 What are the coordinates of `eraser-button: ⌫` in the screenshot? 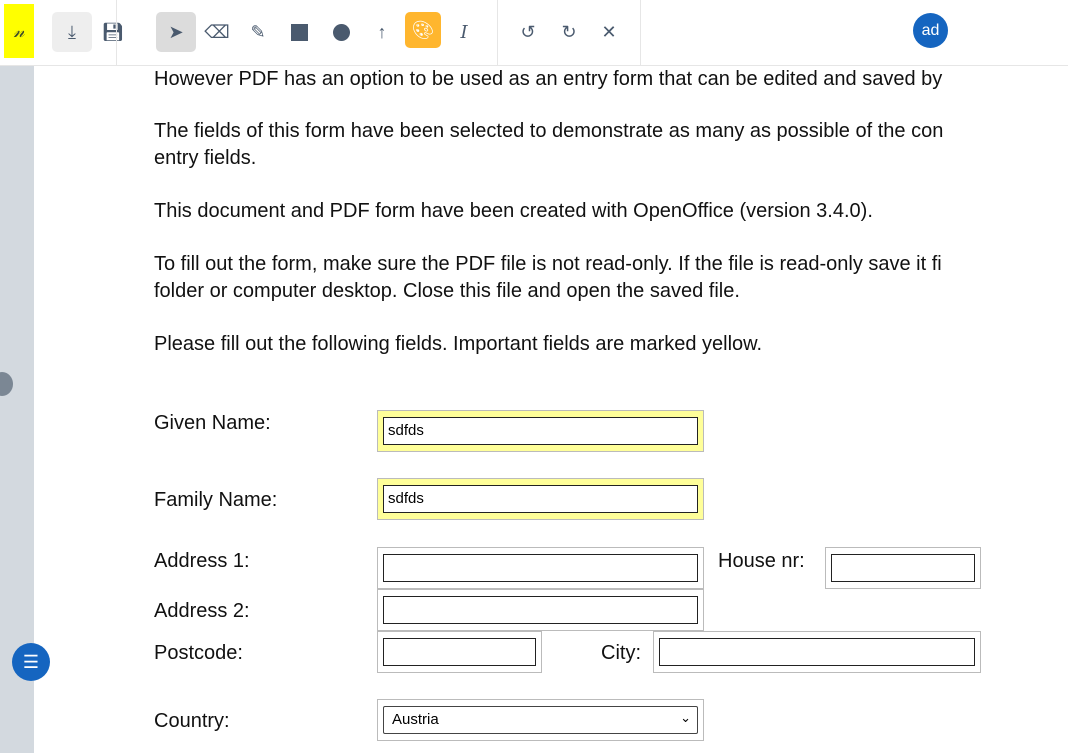 It's located at (217, 32).